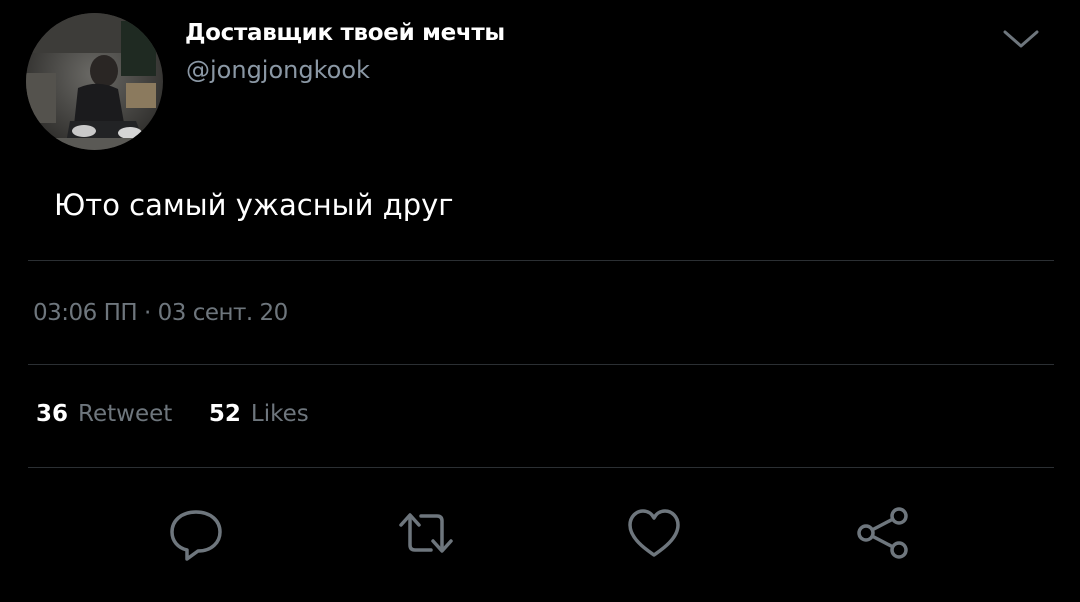 The width and height of the screenshot is (1080, 602). Describe the element at coordinates (654, 533) in the screenshot. I see `heart-icon` at that location.